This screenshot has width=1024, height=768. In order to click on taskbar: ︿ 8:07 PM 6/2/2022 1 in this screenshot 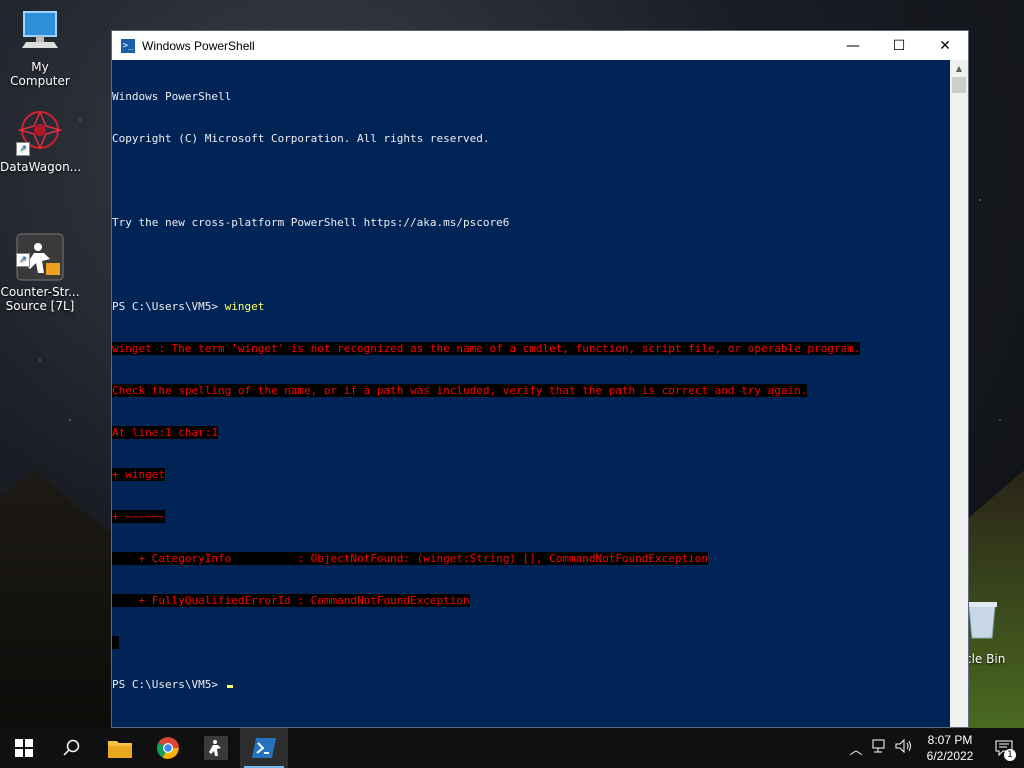, I will do `click(512, 748)`.